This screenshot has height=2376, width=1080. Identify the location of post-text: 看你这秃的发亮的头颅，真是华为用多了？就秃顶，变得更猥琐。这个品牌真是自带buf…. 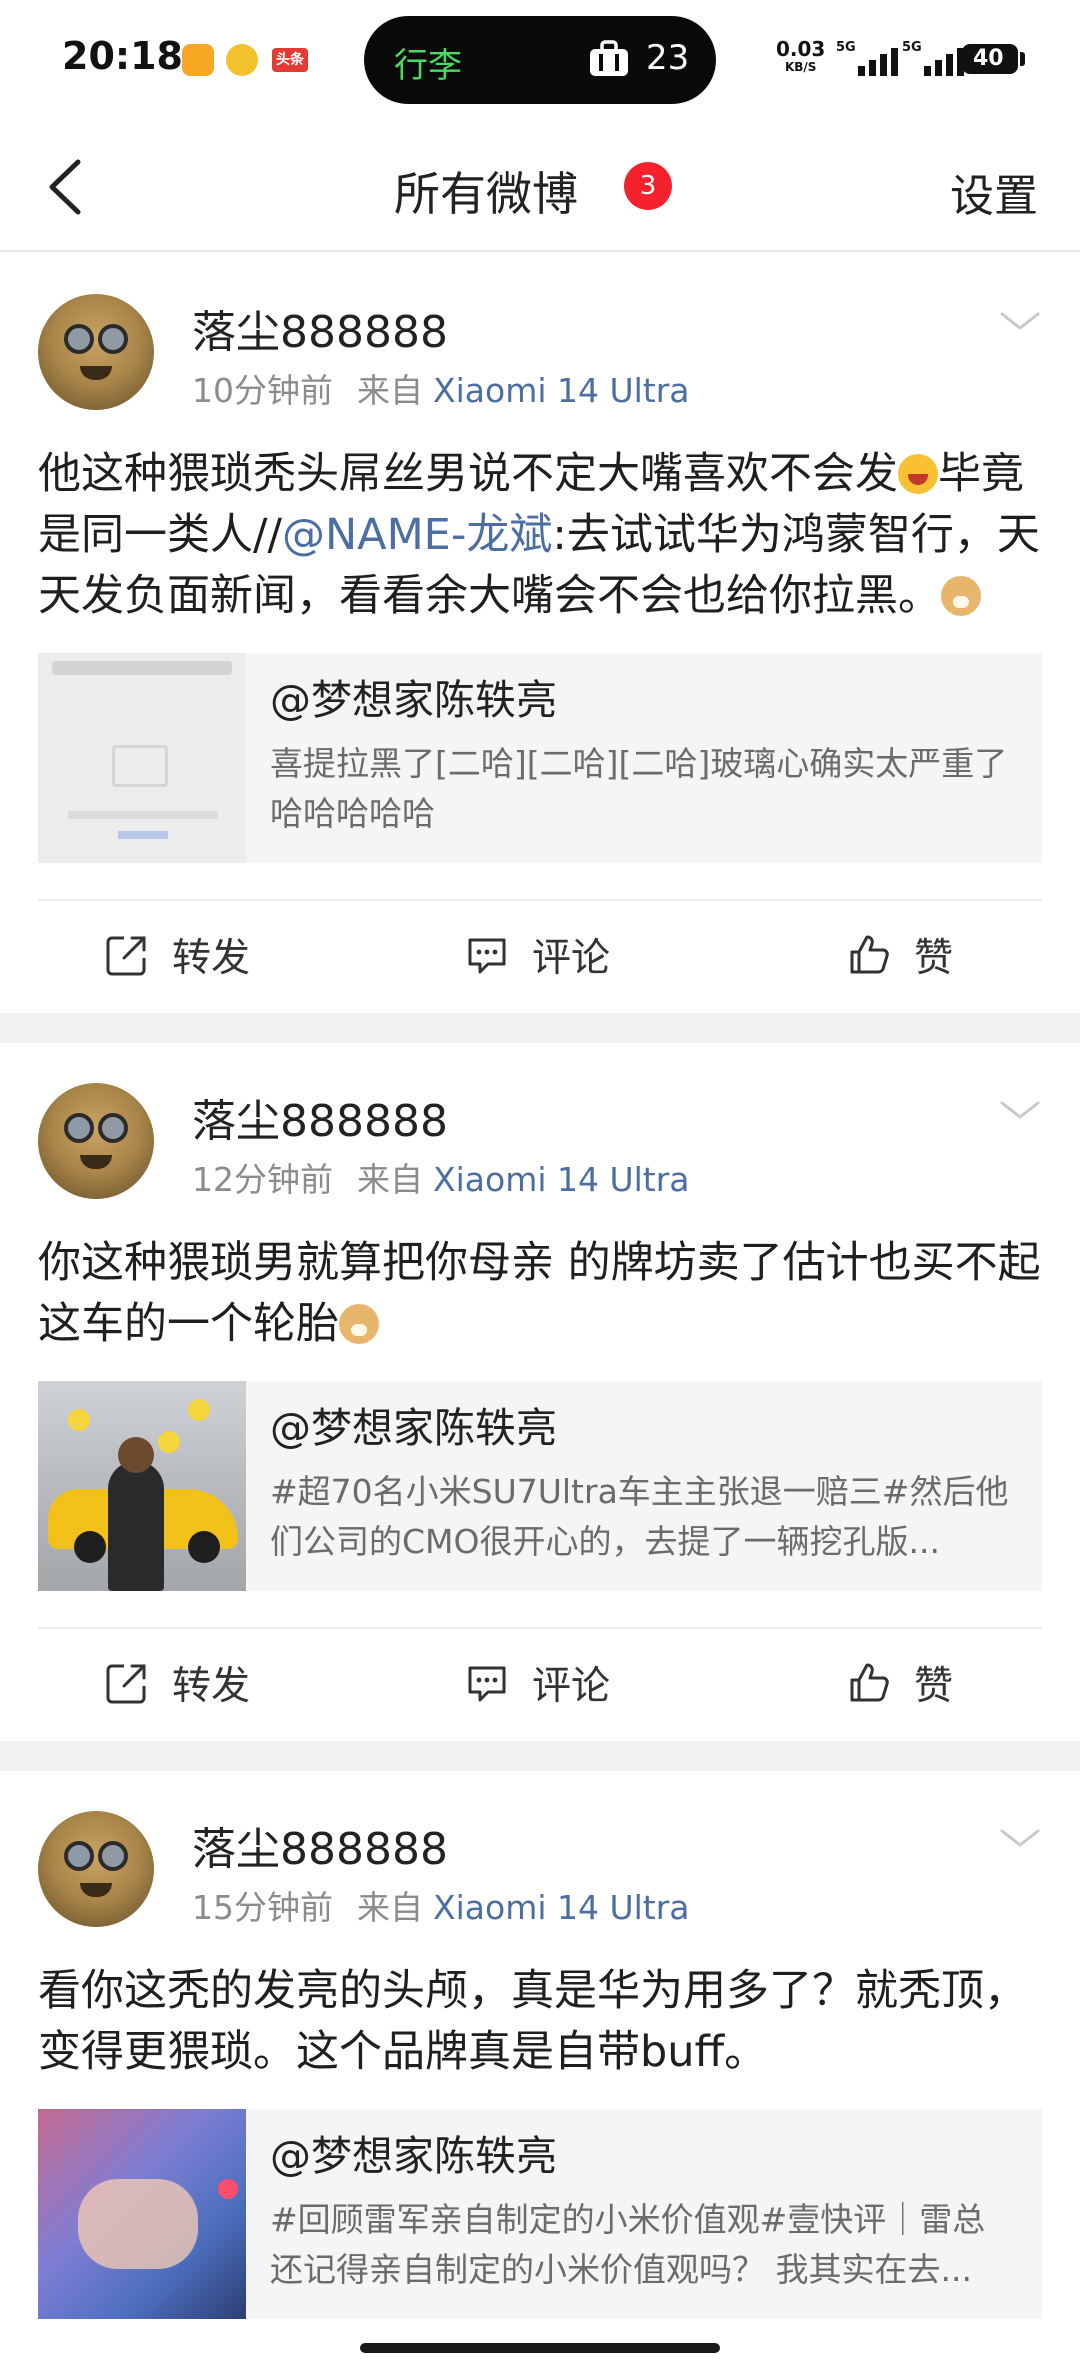
(540, 2022).